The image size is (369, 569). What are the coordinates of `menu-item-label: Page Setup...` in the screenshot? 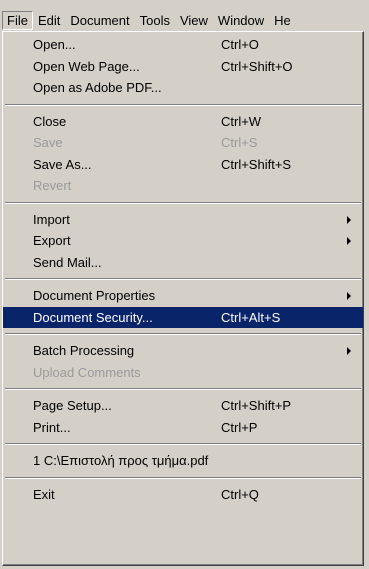 It's located at (72, 405).